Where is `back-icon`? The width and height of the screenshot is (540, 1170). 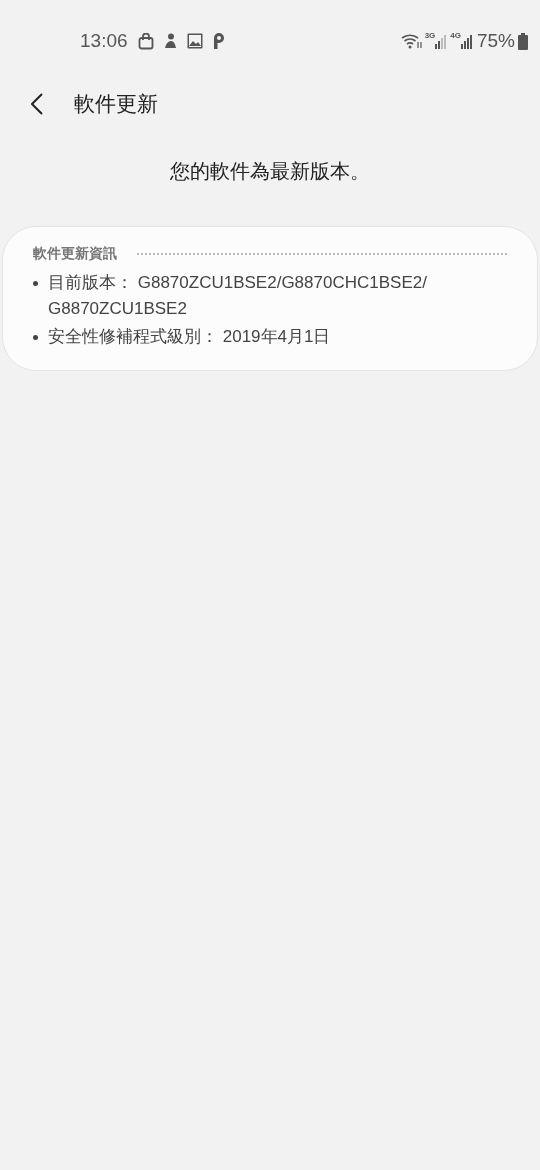
back-icon is located at coordinates (37, 104).